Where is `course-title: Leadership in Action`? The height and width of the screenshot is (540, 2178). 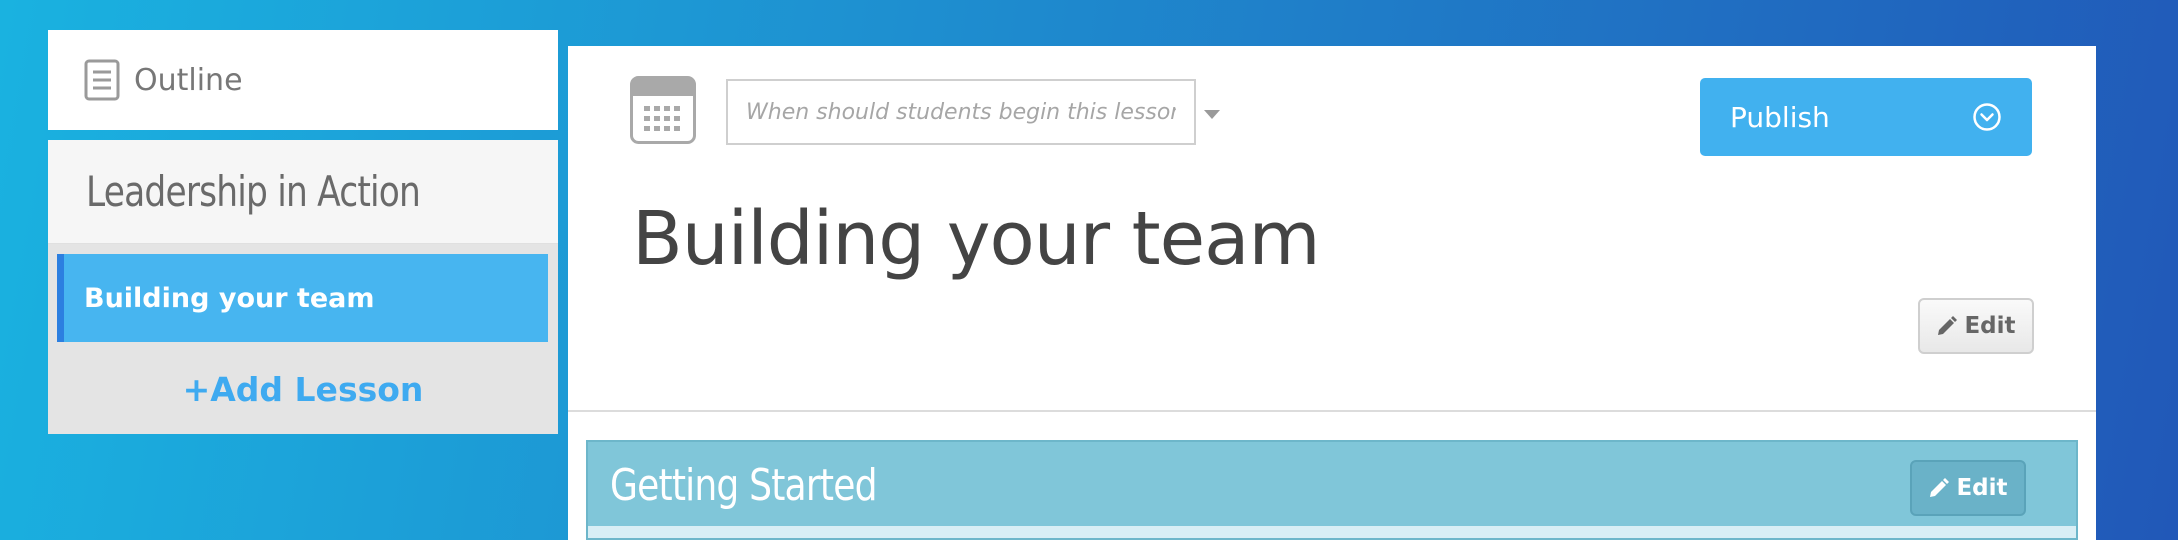 course-title: Leadership in Action is located at coordinates (253, 191).